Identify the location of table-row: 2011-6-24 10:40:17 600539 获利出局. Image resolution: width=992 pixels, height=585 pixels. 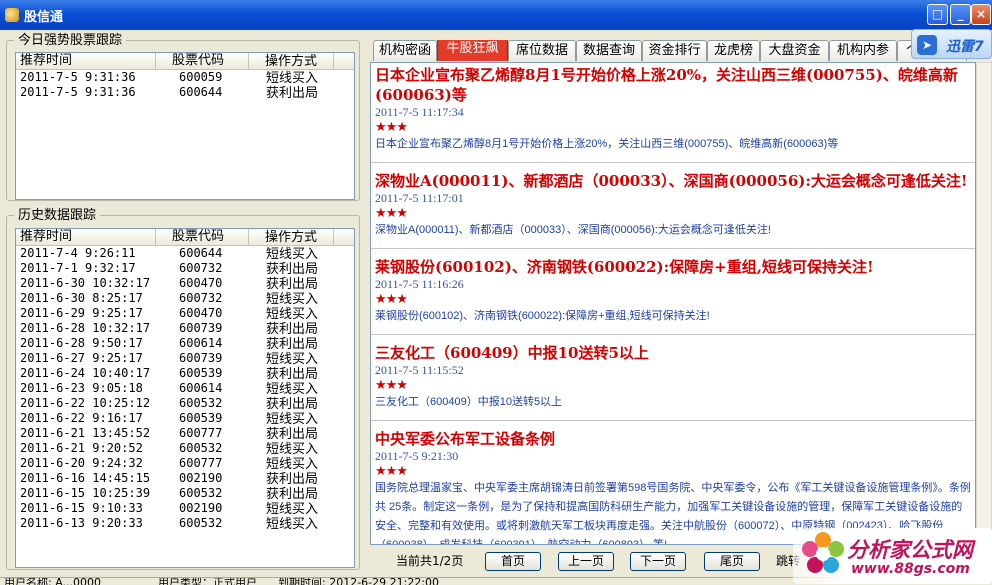
(185, 373).